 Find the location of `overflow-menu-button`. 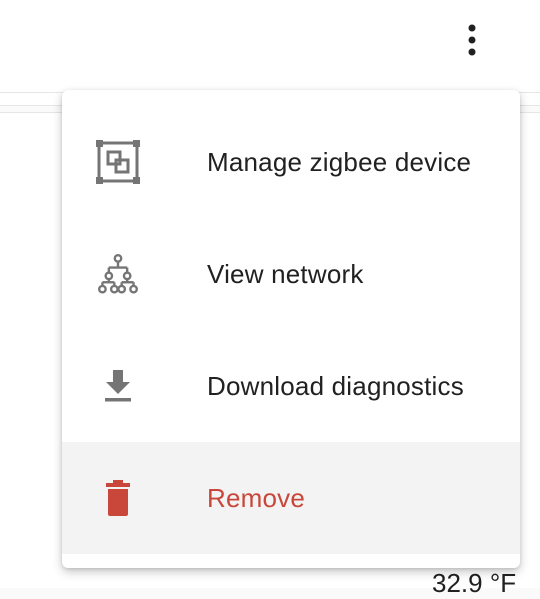

overflow-menu-button is located at coordinates (472, 42).